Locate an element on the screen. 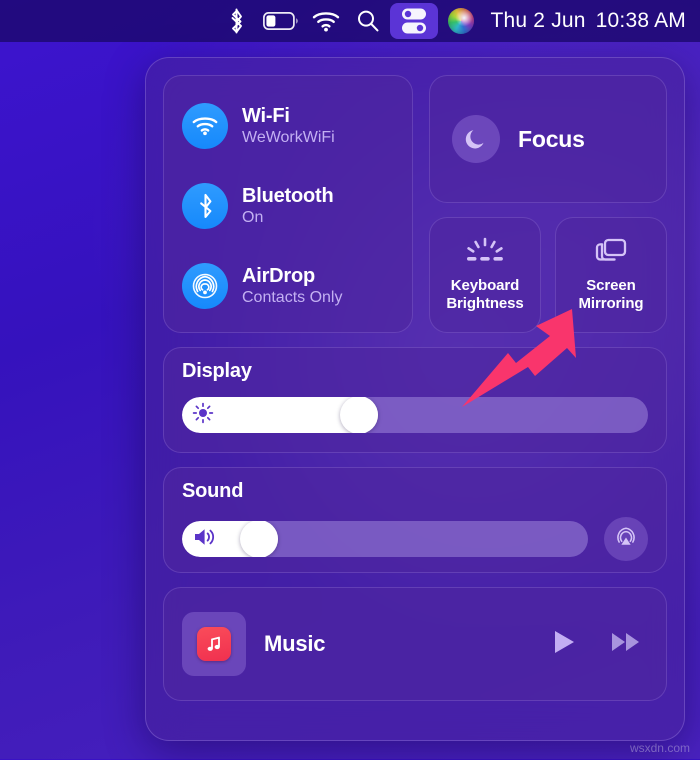  airdrop-icon is located at coordinates (205, 286).